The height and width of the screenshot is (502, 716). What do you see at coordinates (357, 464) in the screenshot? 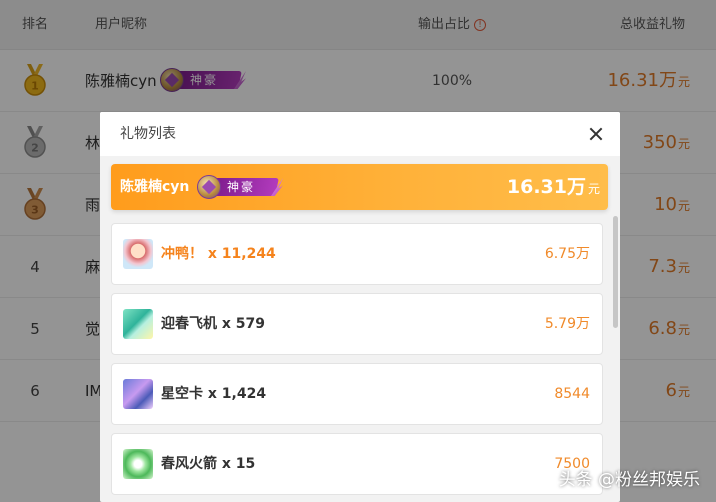
I see `gift-list-item: 春风火箭 x 15 7500` at bounding box center [357, 464].